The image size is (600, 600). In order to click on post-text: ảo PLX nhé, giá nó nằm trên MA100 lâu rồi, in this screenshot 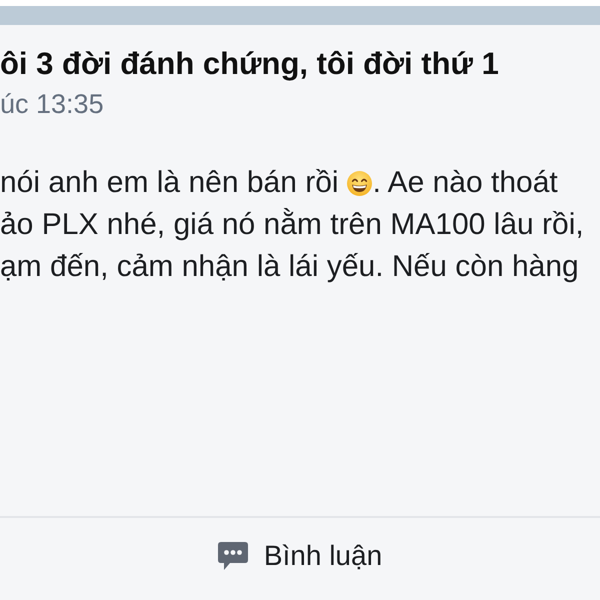, I will do `click(292, 225)`.